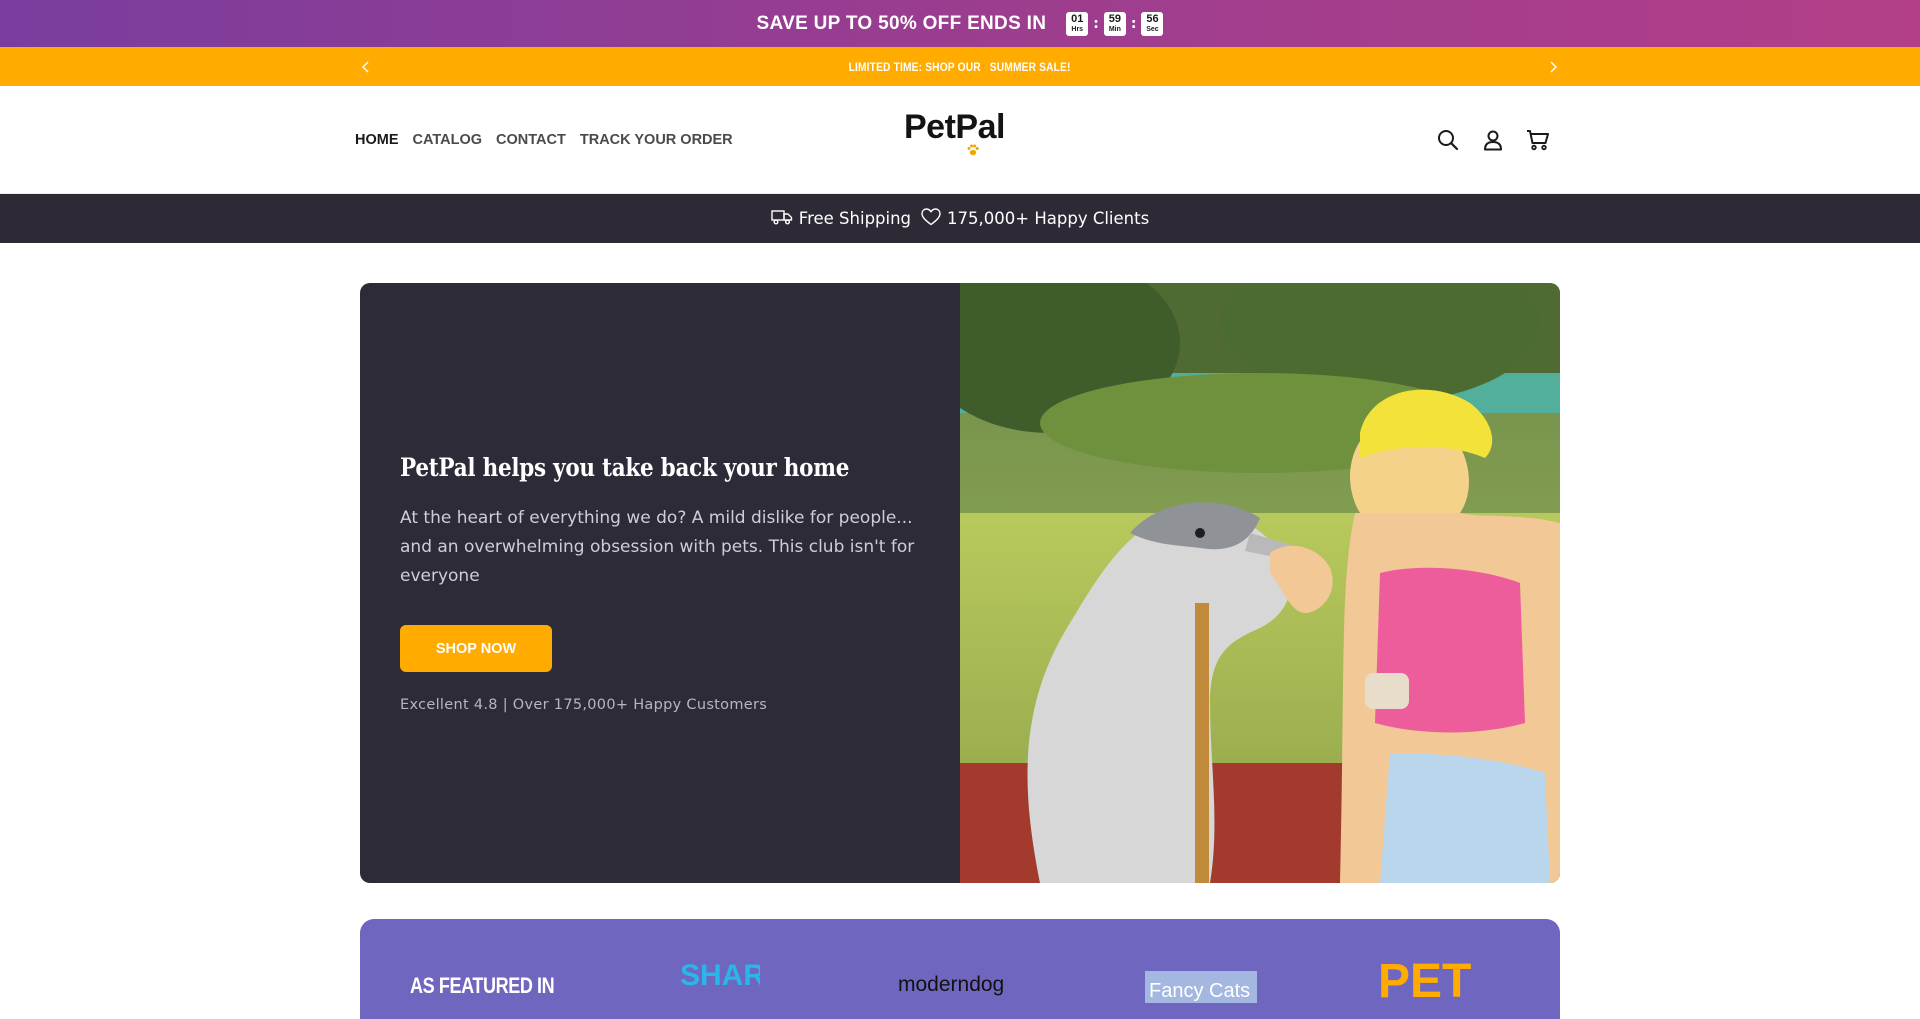  Describe the element at coordinates (1553, 67) in the screenshot. I see `chevron-right-icon` at that location.